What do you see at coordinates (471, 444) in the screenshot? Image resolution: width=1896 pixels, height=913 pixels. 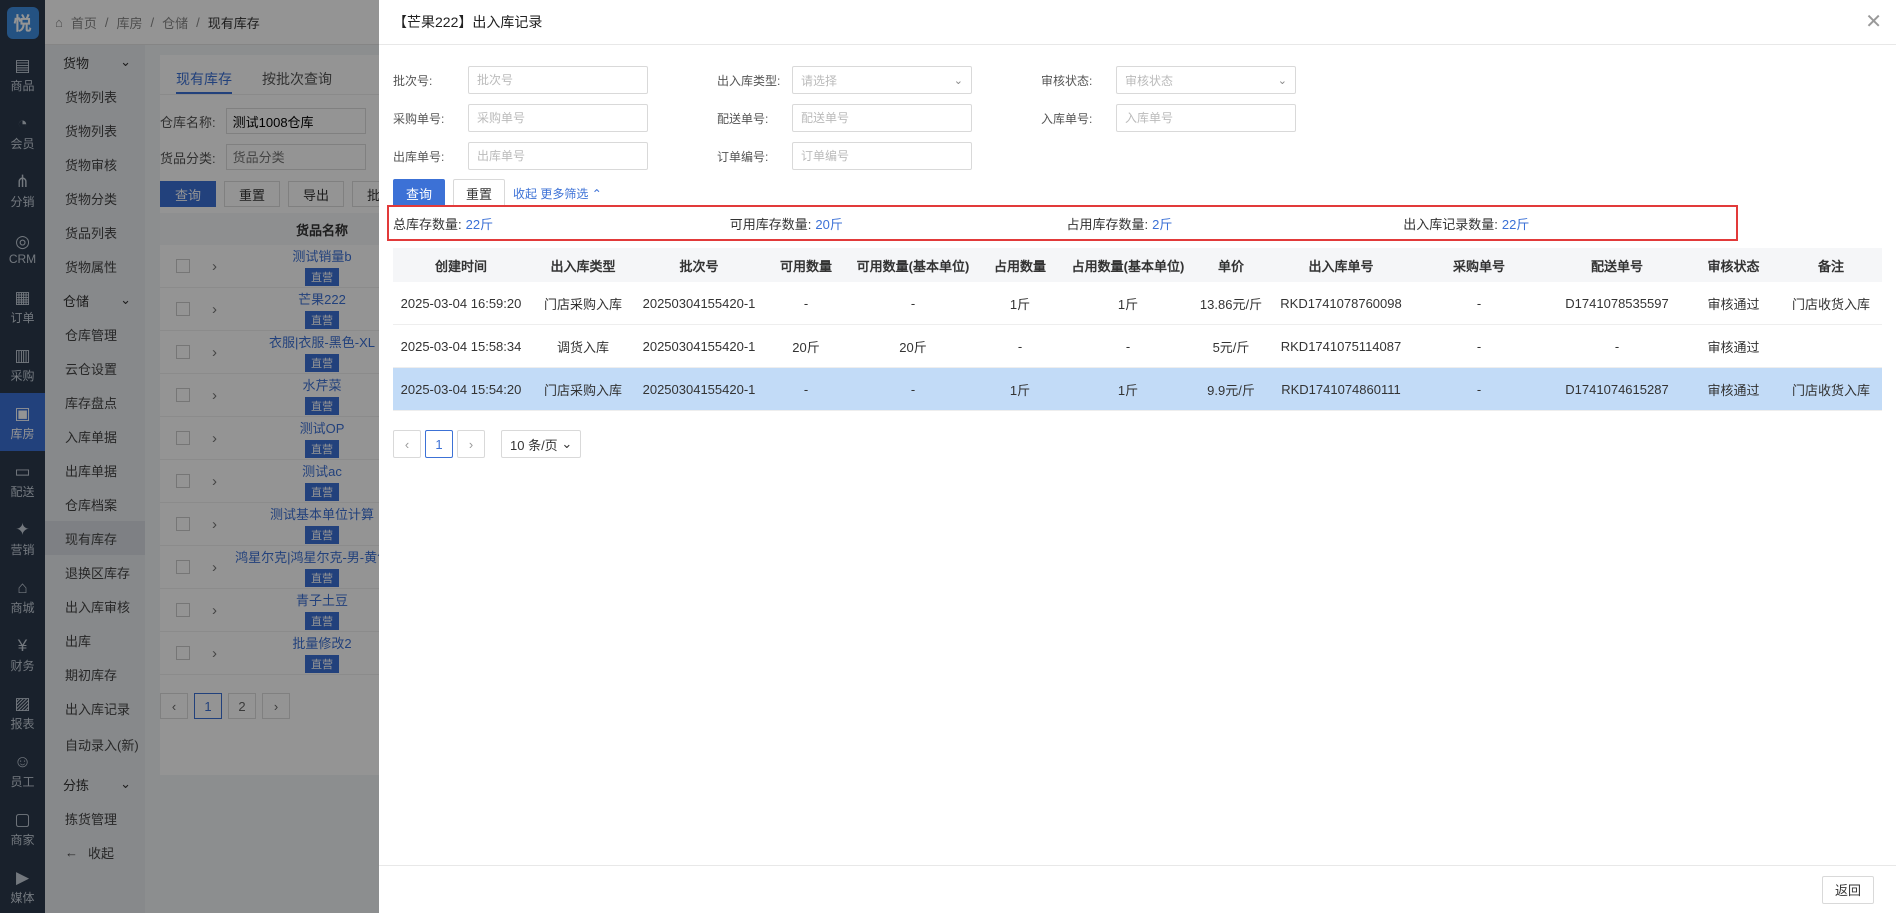 I see `next-page-button: ›` at bounding box center [471, 444].